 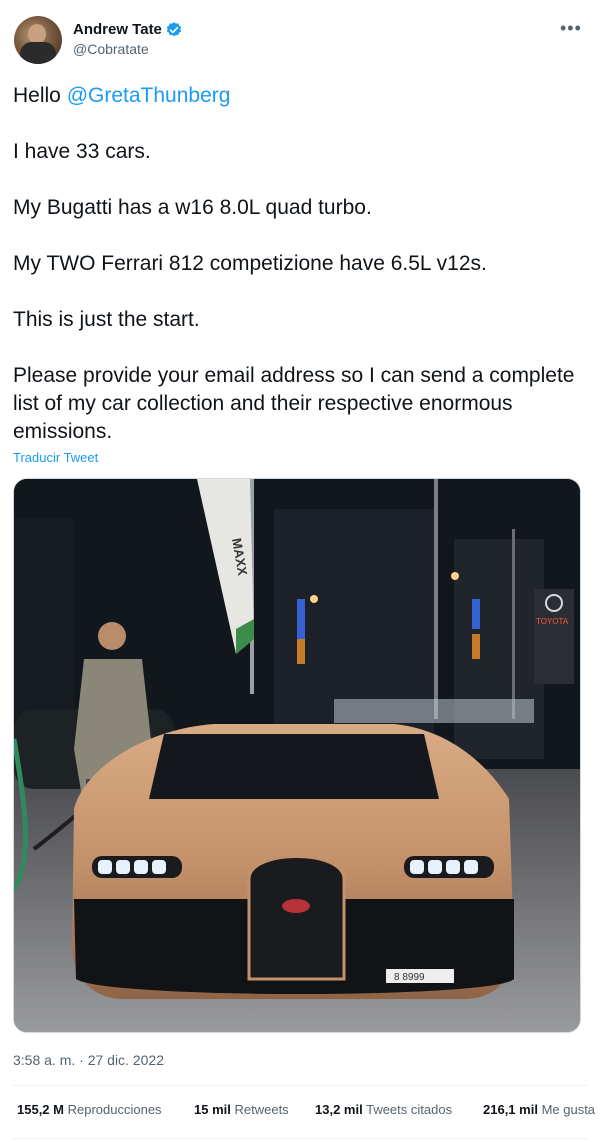 I want to click on author-name: Andrew Tate, so click(x=117, y=29).